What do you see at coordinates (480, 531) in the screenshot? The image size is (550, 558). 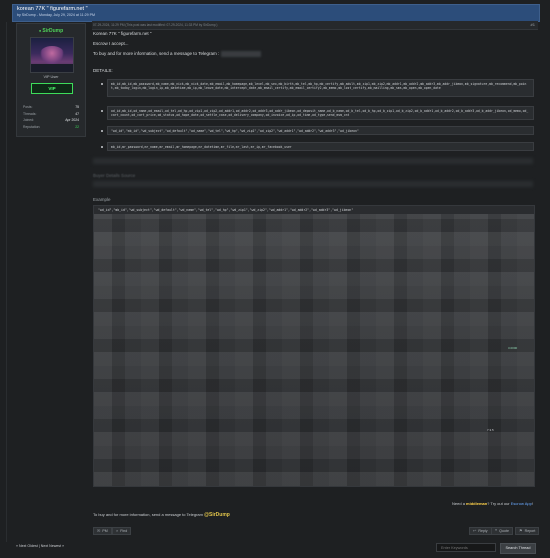 I see `reply-button: ↩ Reply` at bounding box center [480, 531].